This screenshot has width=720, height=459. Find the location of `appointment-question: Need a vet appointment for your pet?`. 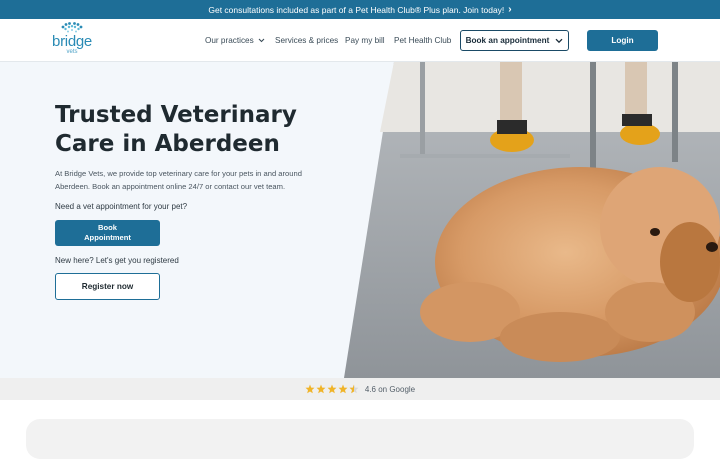

appointment-question: Need a vet appointment for your pet? is located at coordinates (121, 206).